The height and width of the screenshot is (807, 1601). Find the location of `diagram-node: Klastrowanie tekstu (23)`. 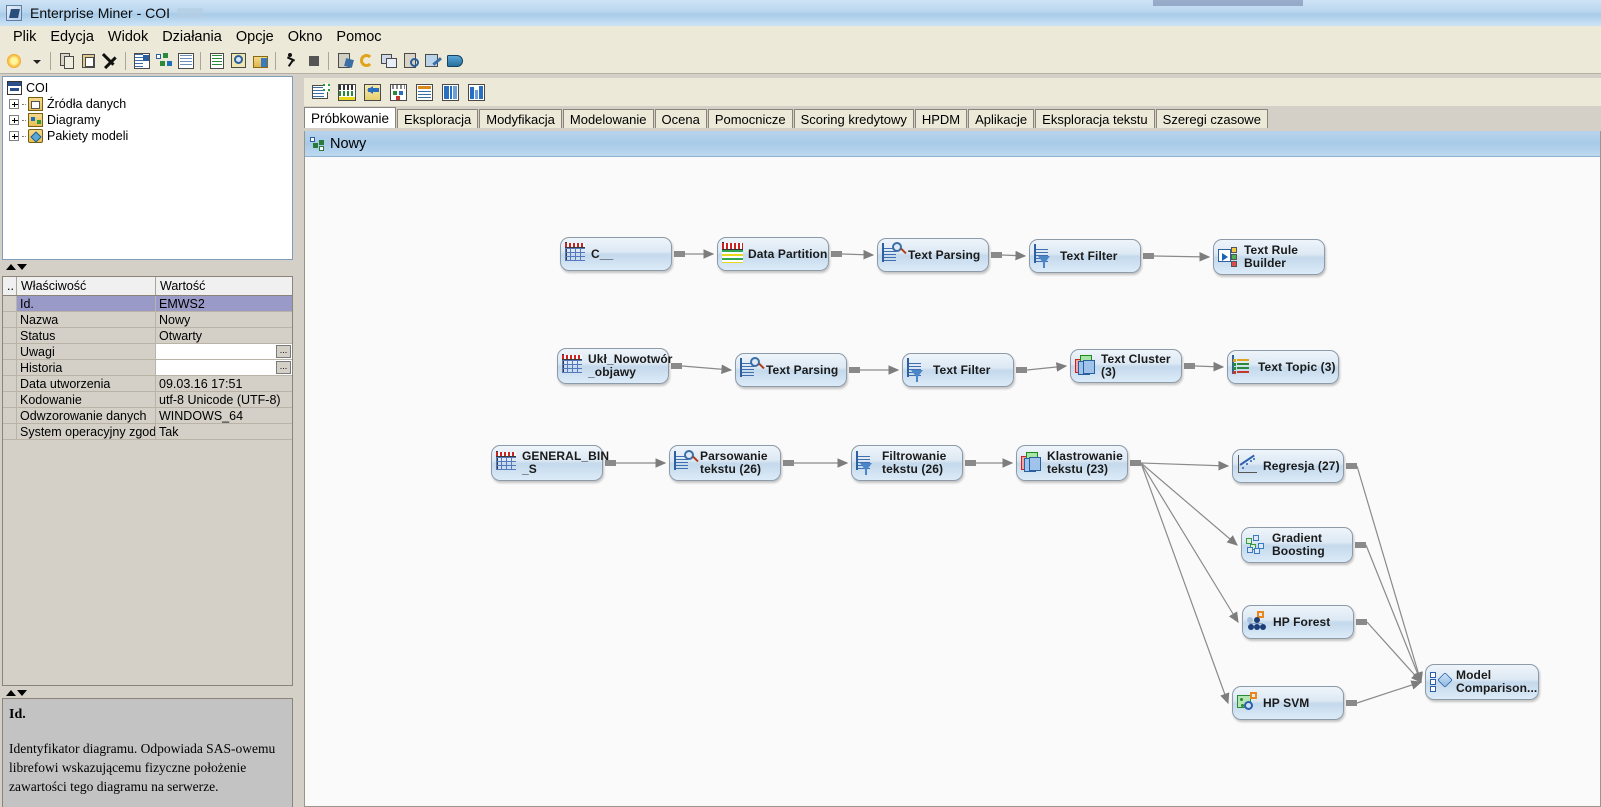

diagram-node: Klastrowanie tekstu (23) is located at coordinates (1072, 463).